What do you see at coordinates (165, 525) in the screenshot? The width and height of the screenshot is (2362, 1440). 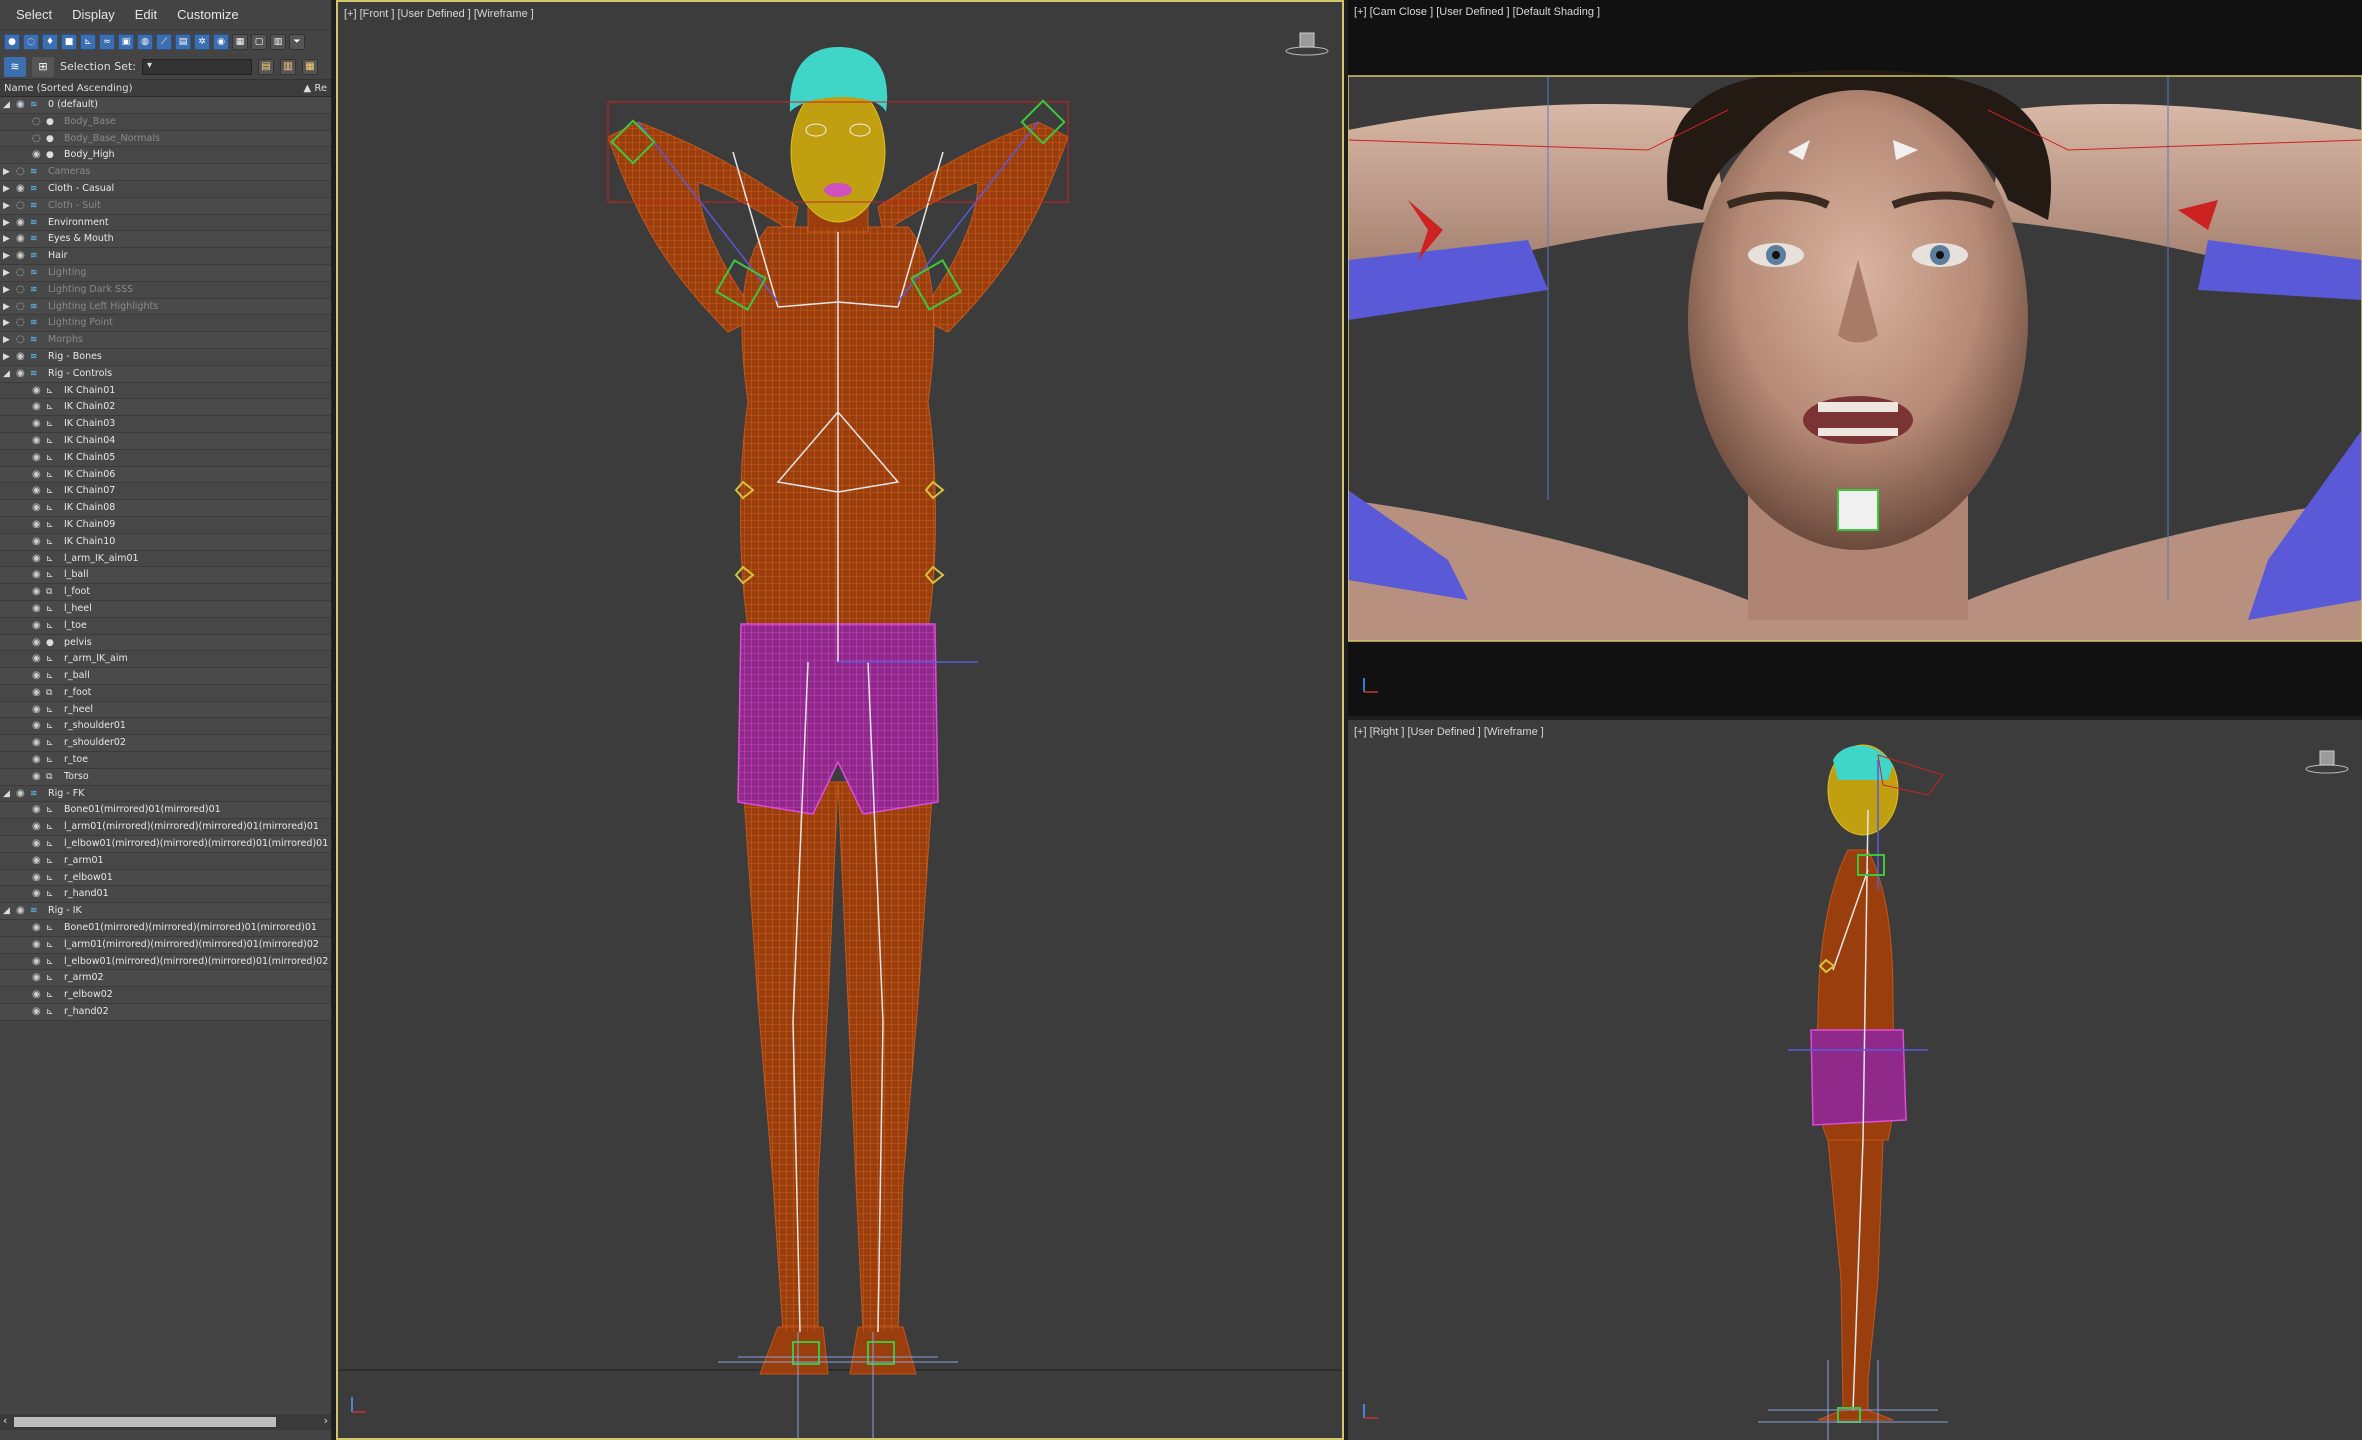 I see `tree-row: ◉ ⊾ IK Chain09` at bounding box center [165, 525].